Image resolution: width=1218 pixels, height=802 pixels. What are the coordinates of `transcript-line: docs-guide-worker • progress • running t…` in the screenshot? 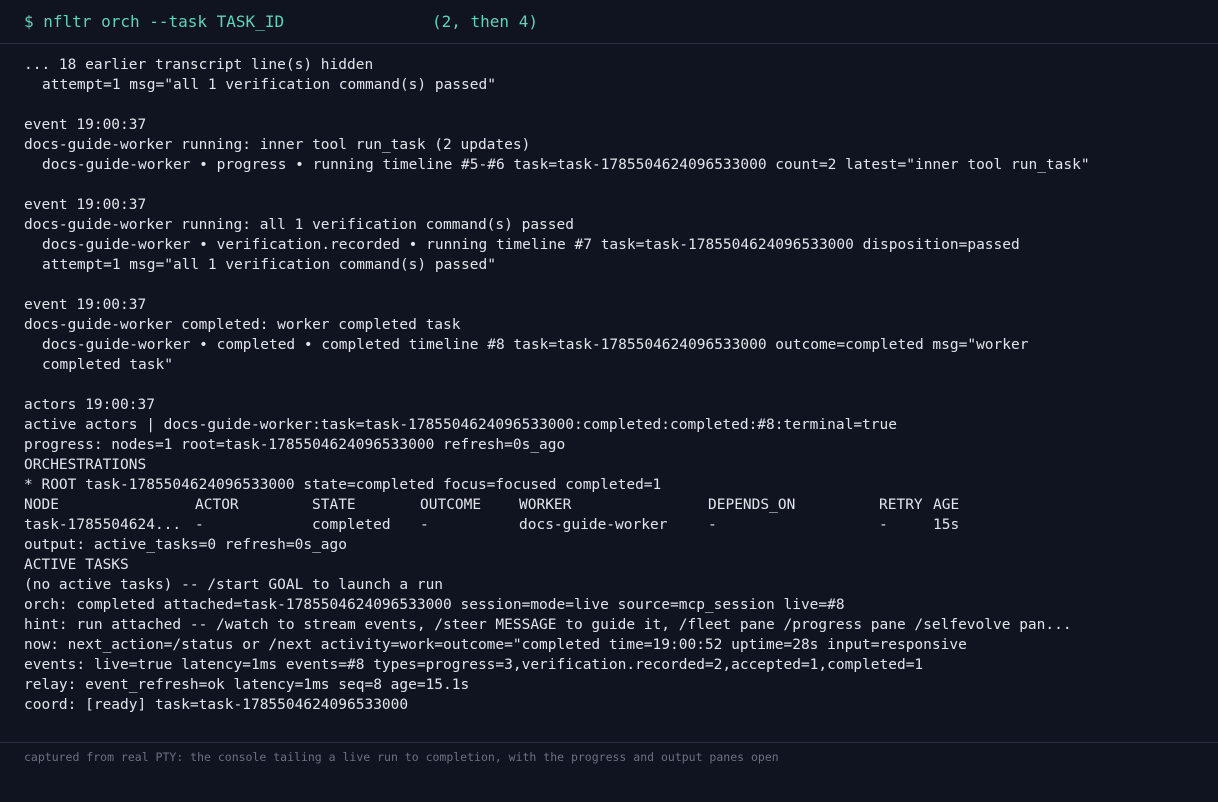 It's located at (566, 165).